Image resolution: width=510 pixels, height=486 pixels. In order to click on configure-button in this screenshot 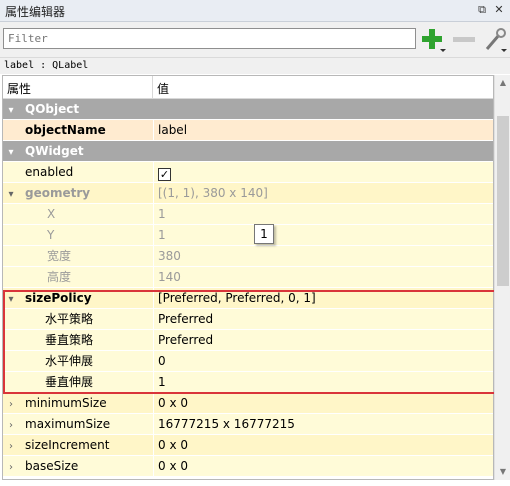, I will do `click(495, 40)`.